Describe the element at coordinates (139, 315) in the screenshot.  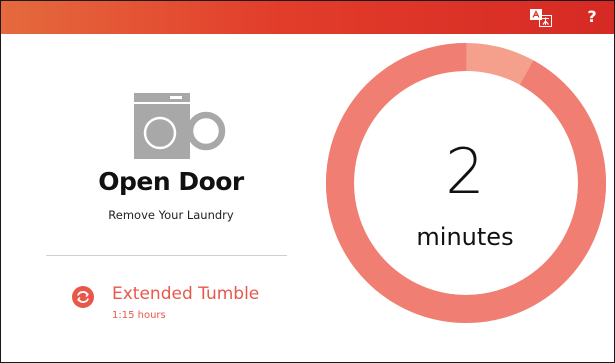
I see `option-duration: 1:15 hours` at that location.